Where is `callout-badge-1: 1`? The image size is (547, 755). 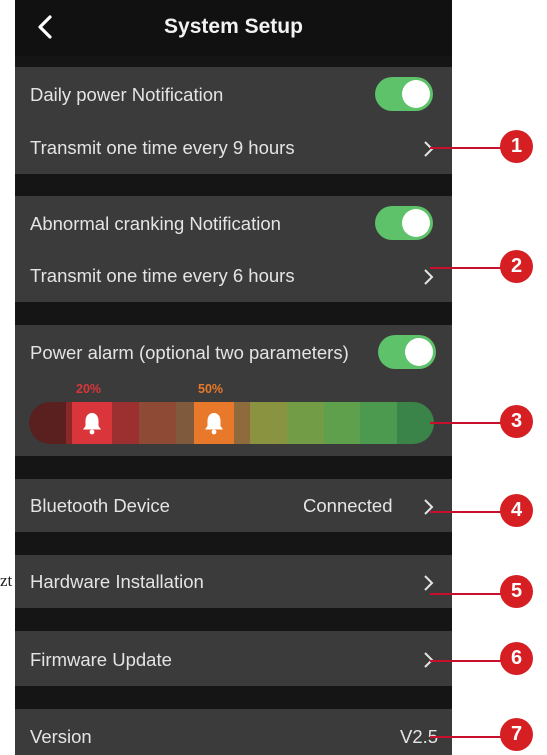 callout-badge-1: 1 is located at coordinates (516, 146).